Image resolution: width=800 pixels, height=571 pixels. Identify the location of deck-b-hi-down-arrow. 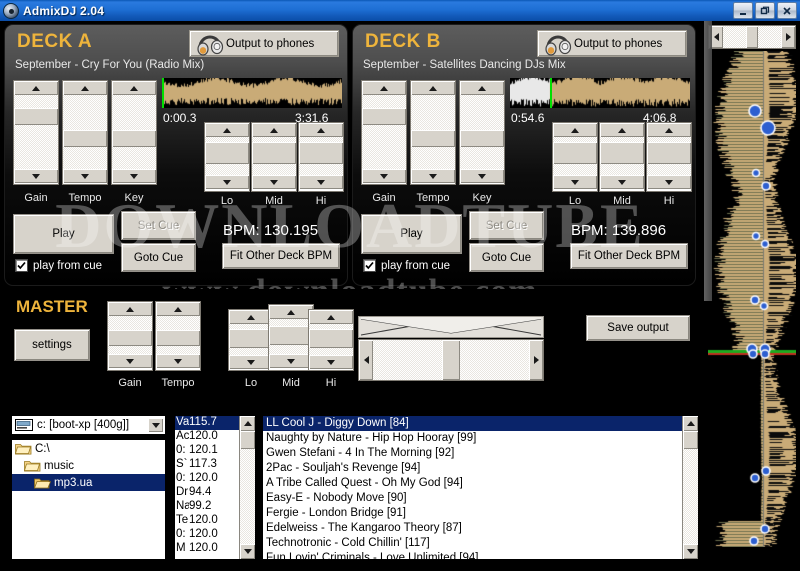
(669, 182).